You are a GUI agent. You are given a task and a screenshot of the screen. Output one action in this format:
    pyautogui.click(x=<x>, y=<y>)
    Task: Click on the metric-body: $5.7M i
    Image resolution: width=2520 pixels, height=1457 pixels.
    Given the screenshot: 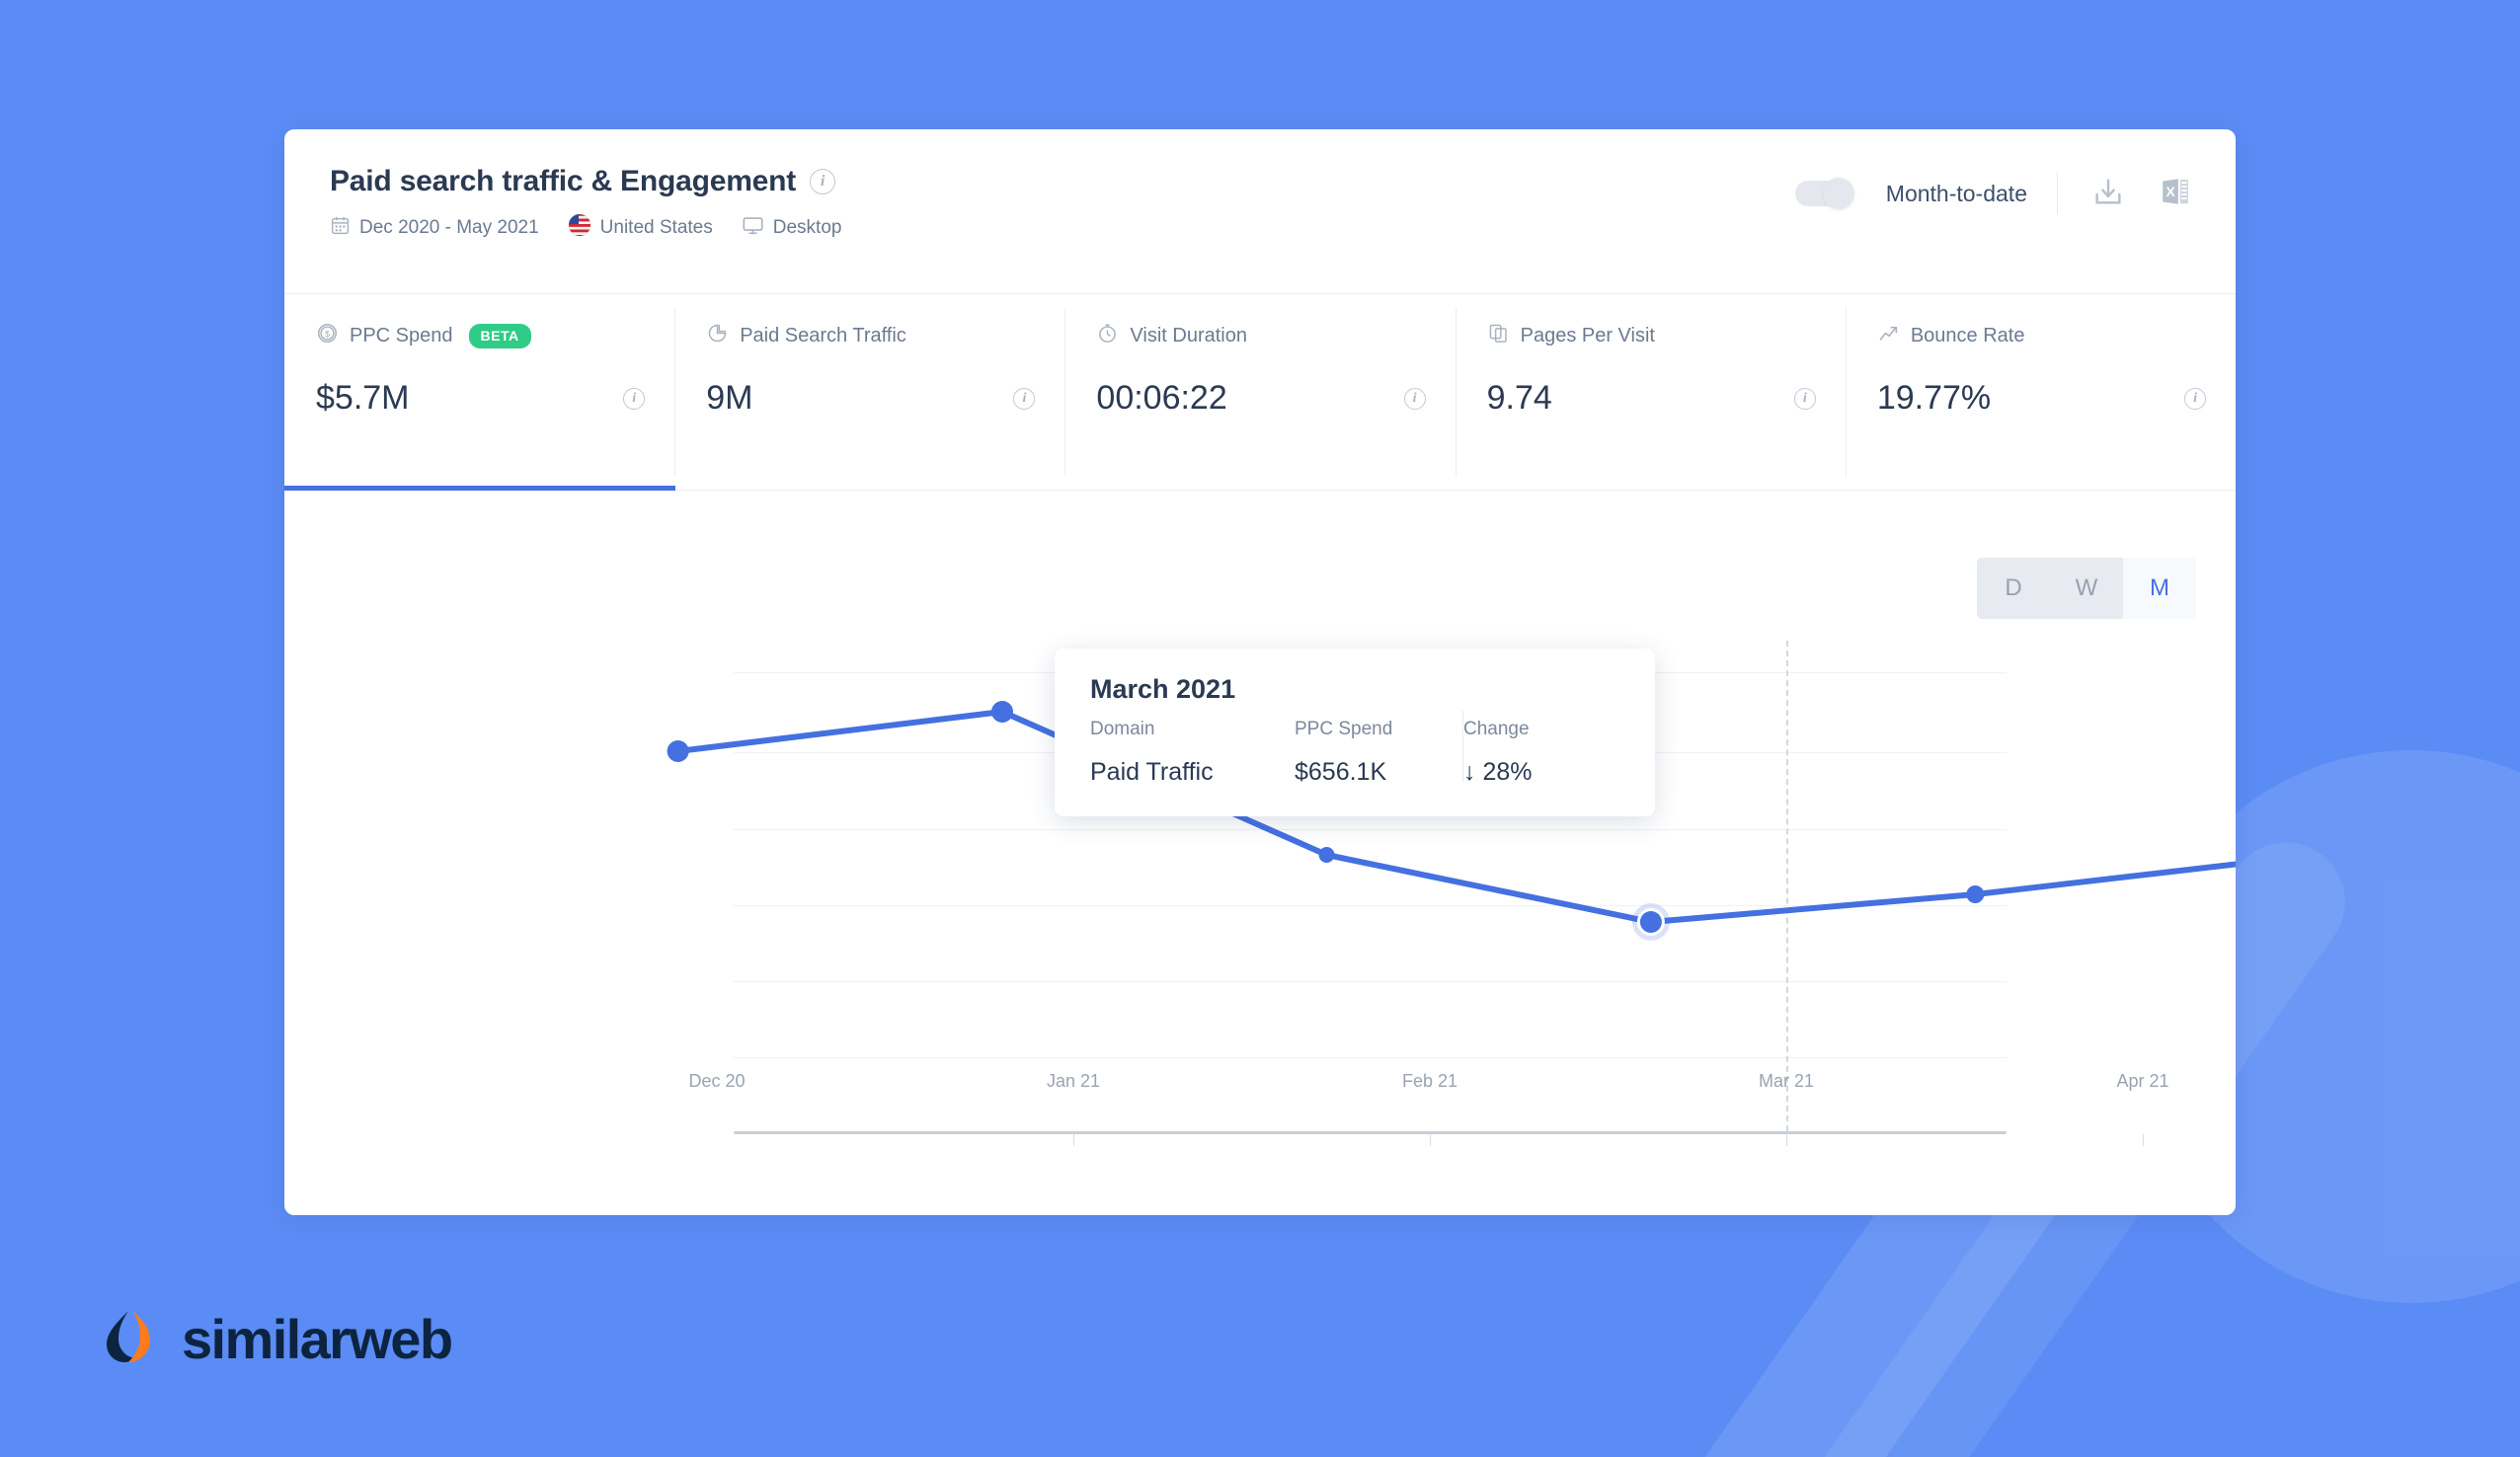 What is the action you would take?
    pyautogui.click(x=482, y=398)
    